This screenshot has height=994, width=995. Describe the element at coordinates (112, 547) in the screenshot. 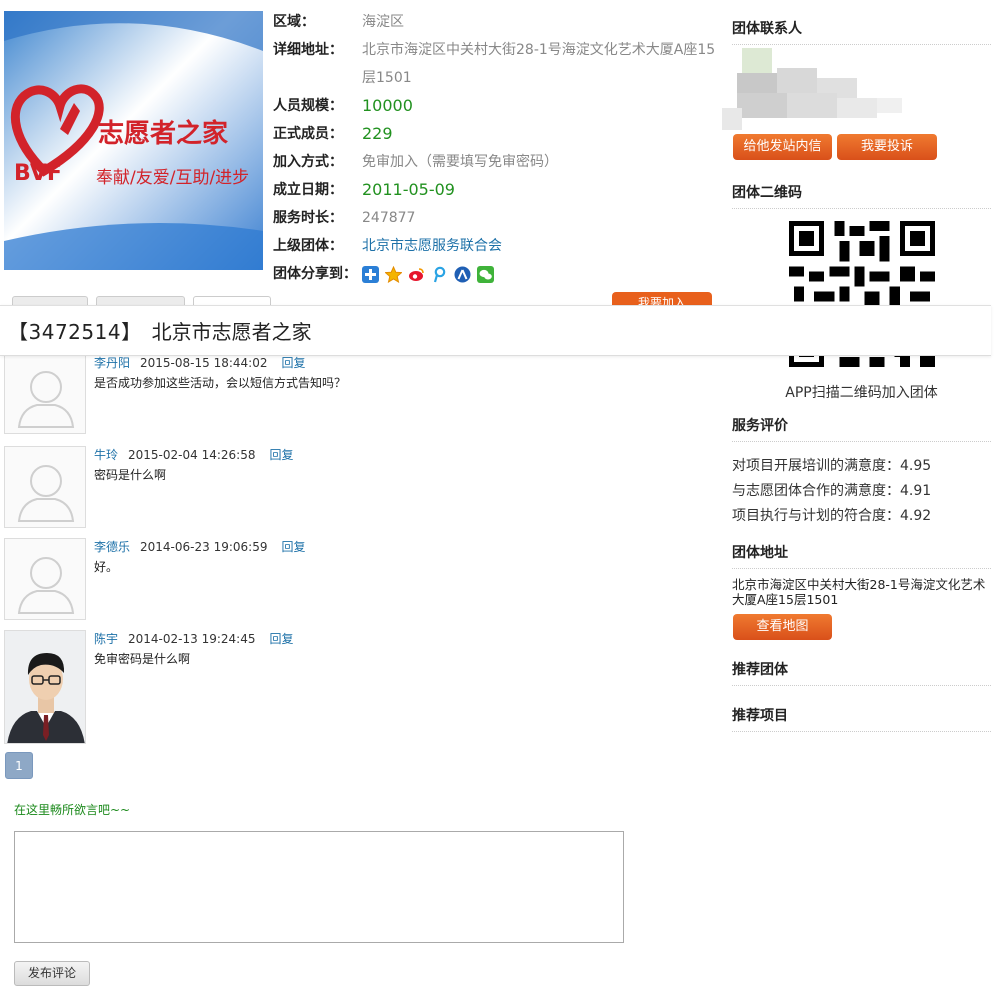

I see `comment-user: 李德乐` at that location.